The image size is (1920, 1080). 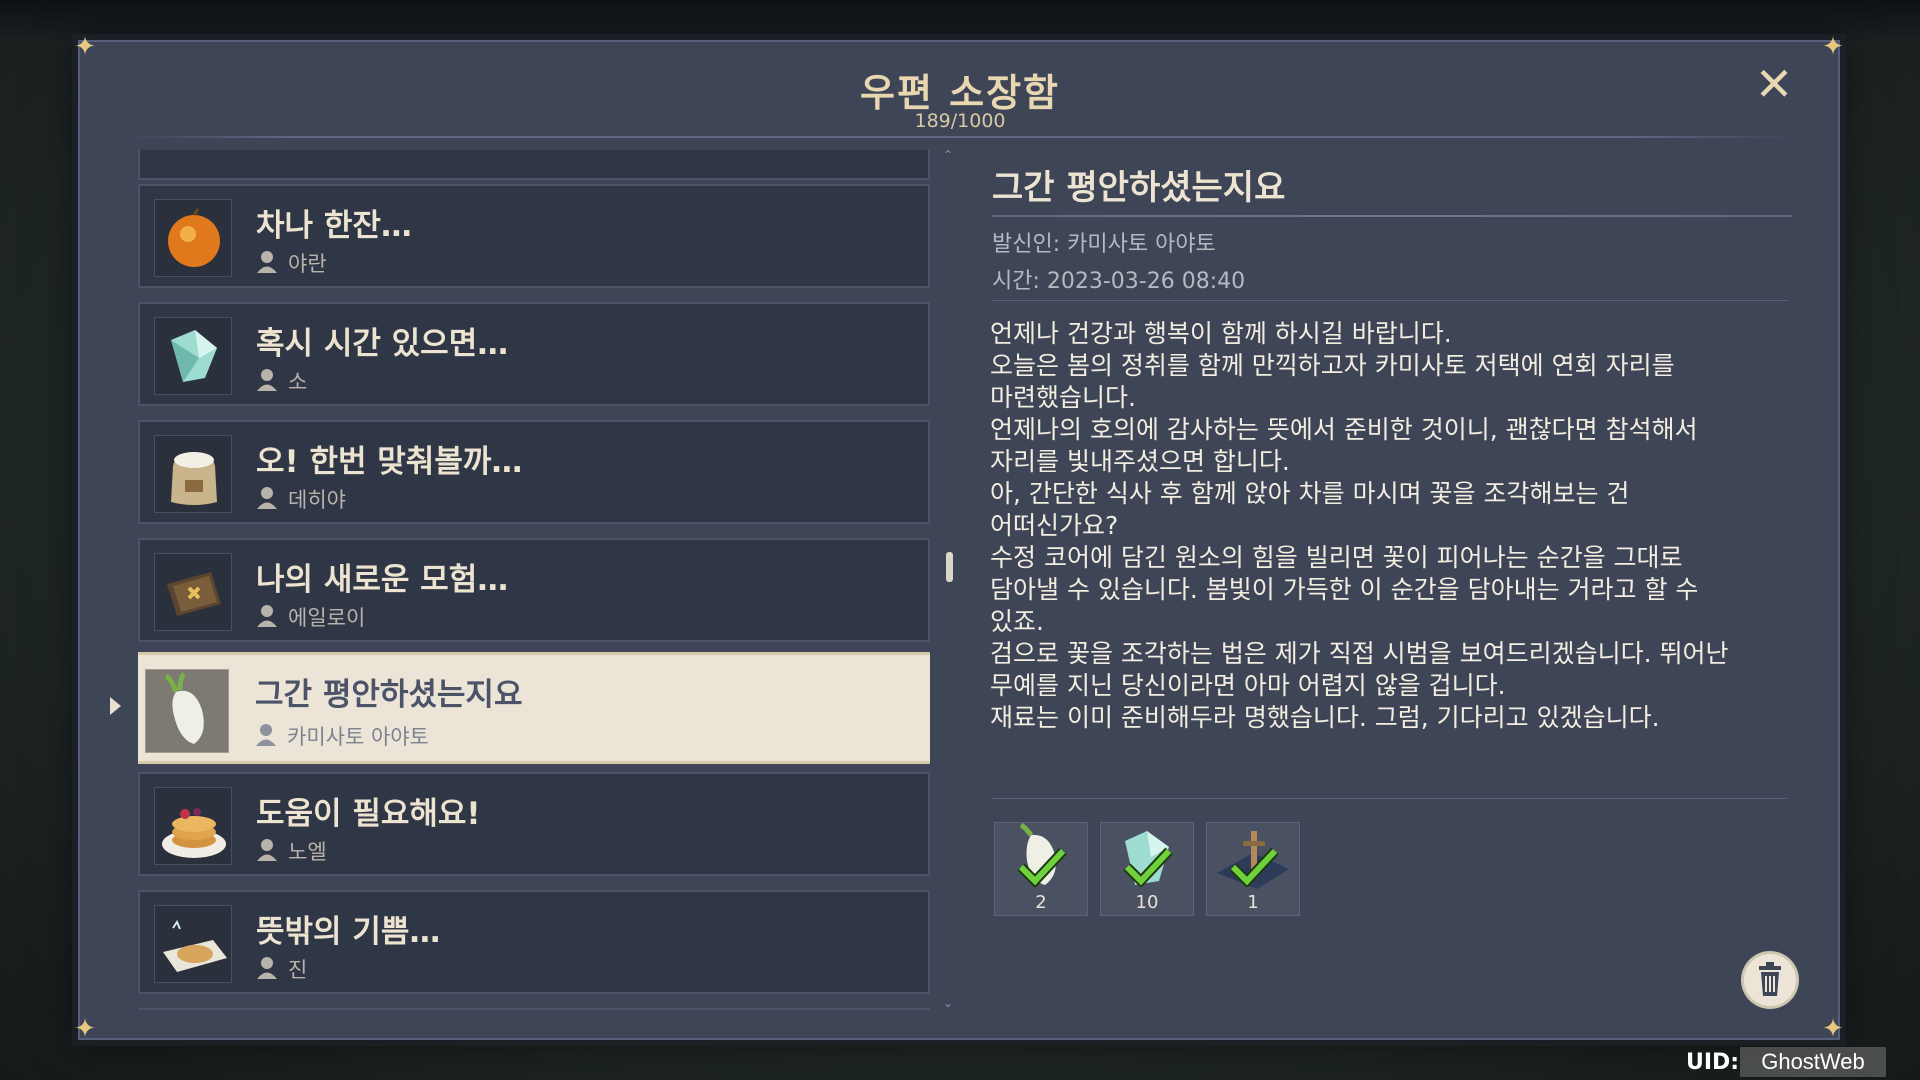 What do you see at coordinates (1390, 300) in the screenshot?
I see `meta-divider` at bounding box center [1390, 300].